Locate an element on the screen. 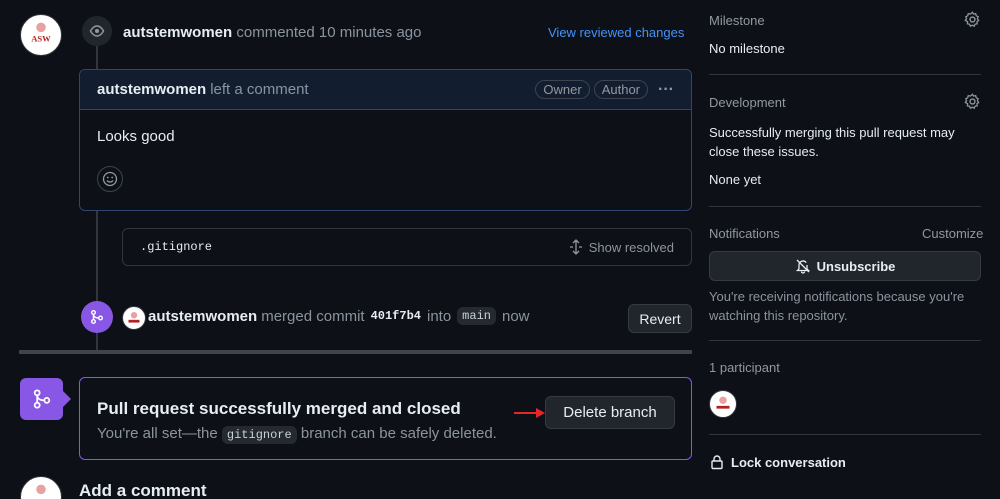 The width and height of the screenshot is (1000, 499). unfold-icon is located at coordinates (575, 247).